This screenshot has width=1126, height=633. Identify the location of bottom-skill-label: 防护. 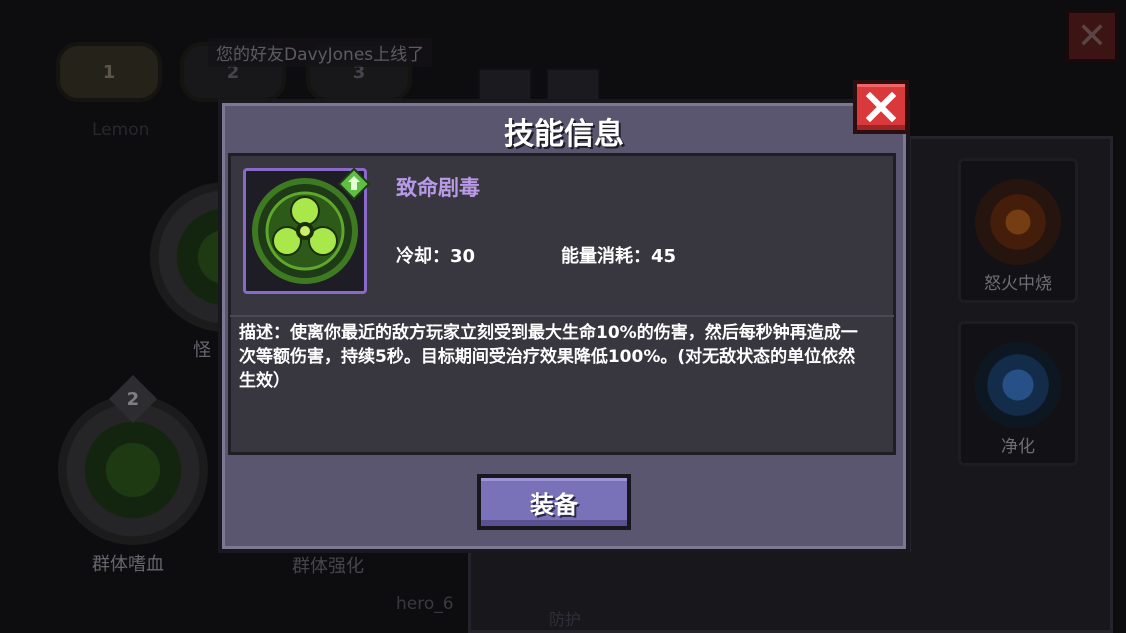
(565, 619).